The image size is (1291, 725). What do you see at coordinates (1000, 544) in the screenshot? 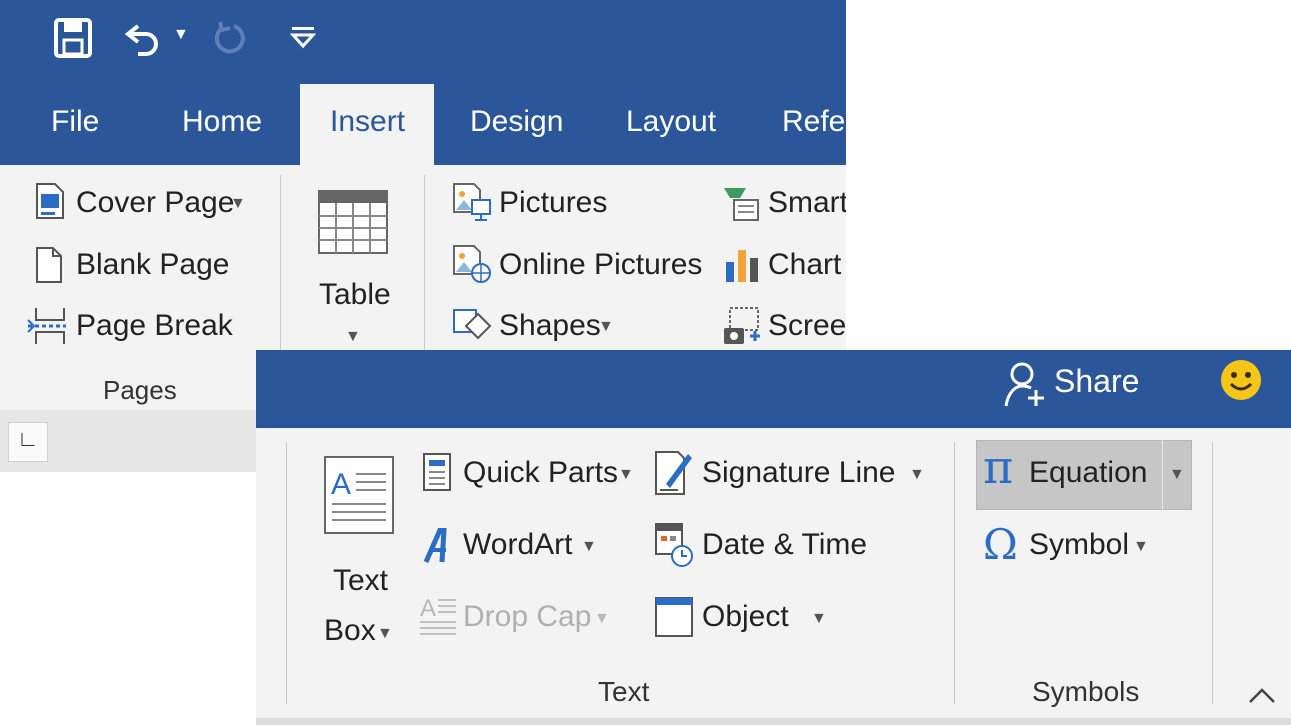
I see `omega-icon: Ω` at bounding box center [1000, 544].